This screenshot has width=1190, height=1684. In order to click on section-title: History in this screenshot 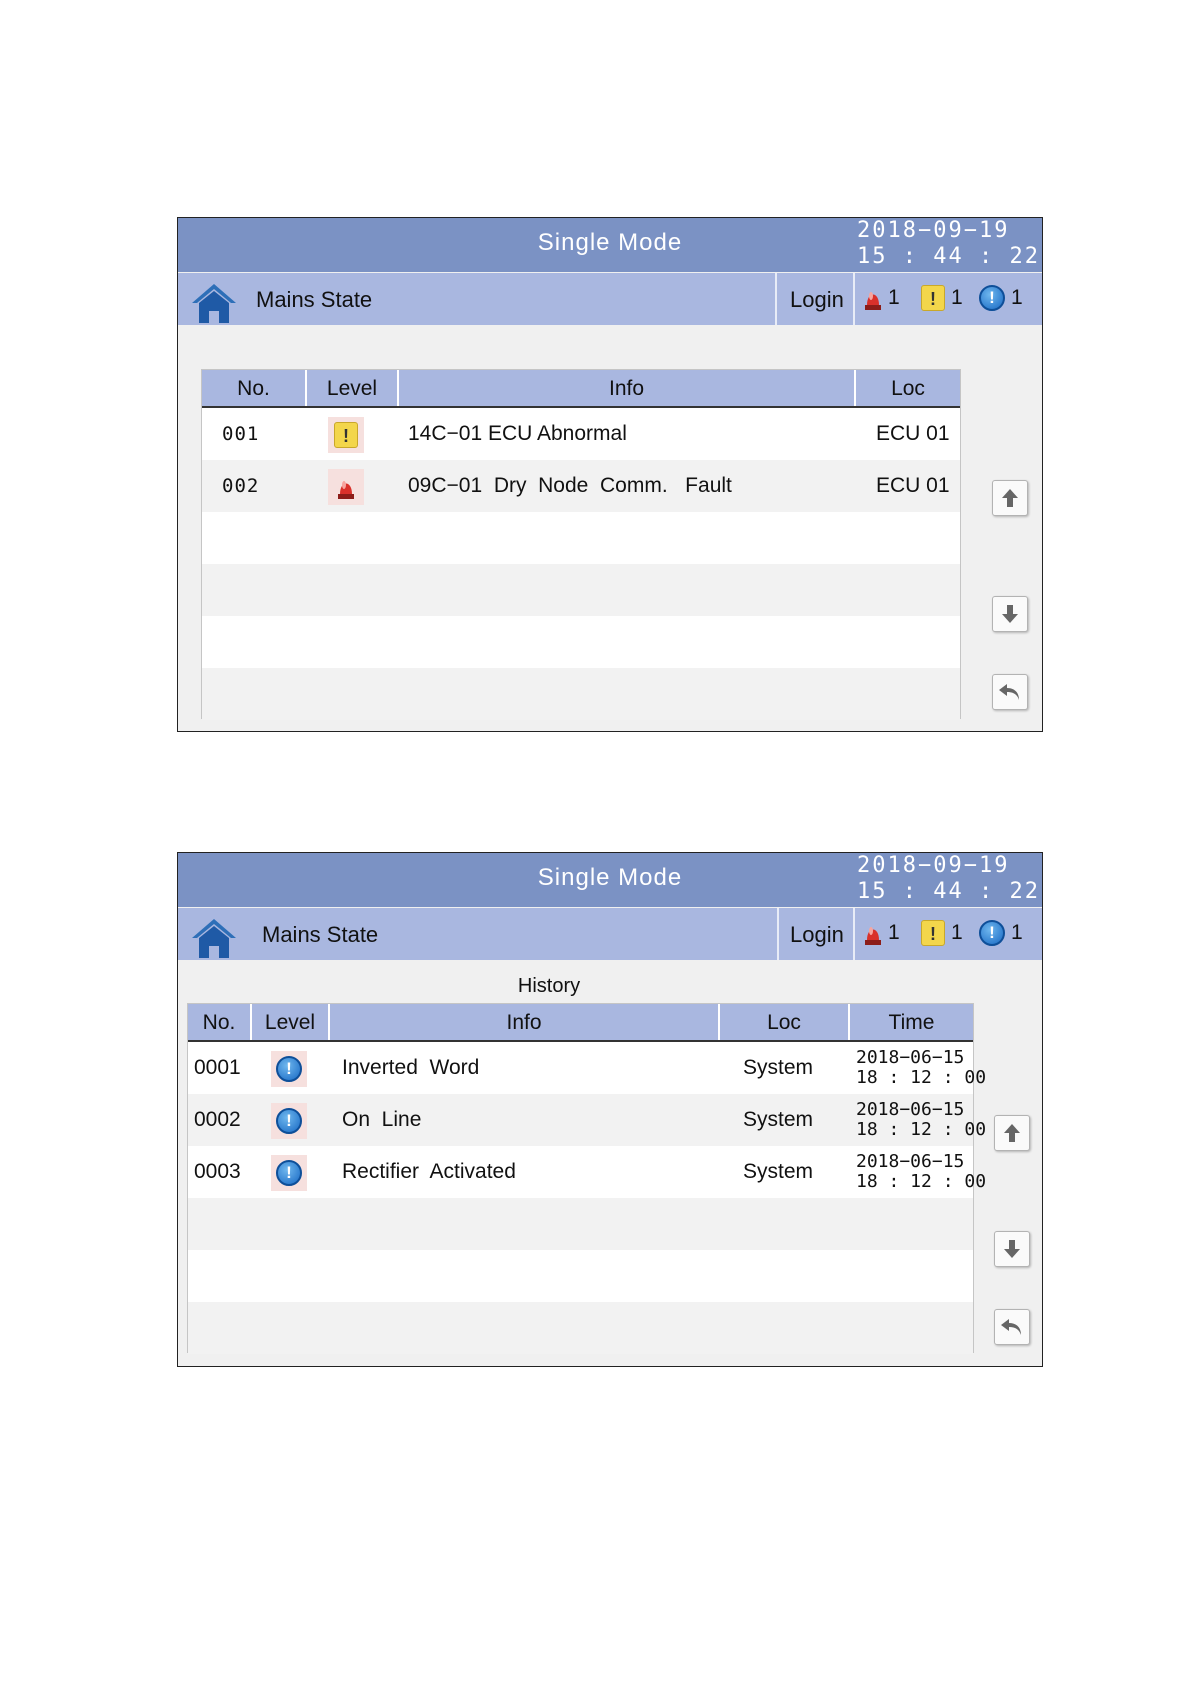, I will do `click(549, 986)`.